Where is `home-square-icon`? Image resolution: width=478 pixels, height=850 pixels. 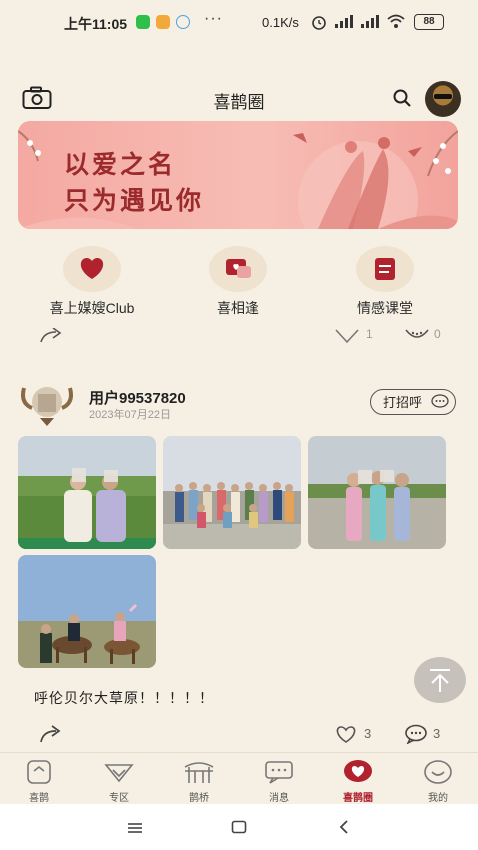
home-square-icon is located at coordinates (239, 827).